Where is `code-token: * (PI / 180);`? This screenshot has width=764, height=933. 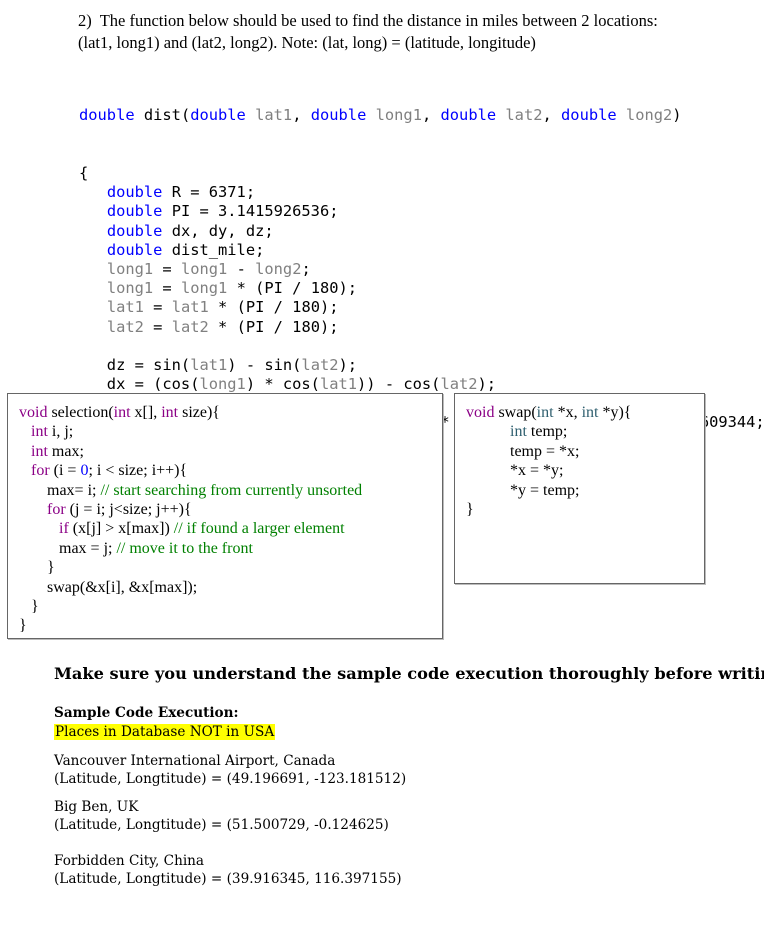 code-token: * (PI / 180); is located at coordinates (273, 307).